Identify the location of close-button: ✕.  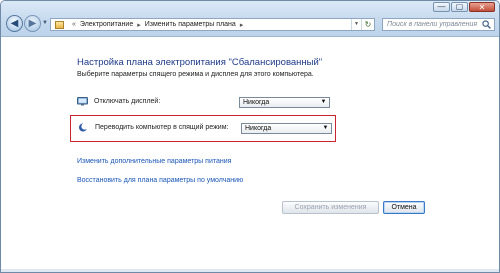
(482, 7).